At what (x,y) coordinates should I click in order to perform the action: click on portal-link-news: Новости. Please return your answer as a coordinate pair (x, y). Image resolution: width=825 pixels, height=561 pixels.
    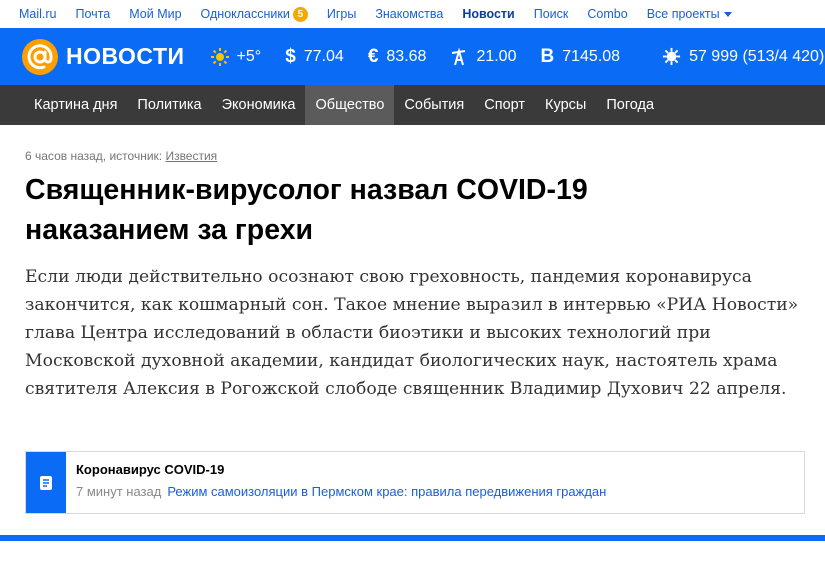
    Looking at the image, I should click on (488, 14).